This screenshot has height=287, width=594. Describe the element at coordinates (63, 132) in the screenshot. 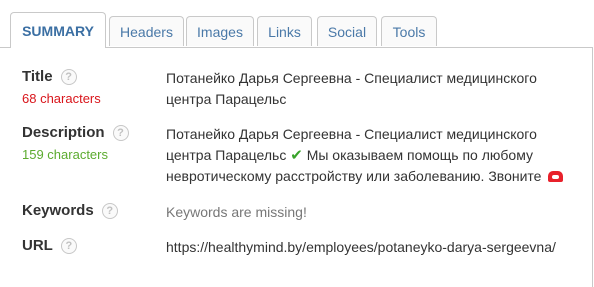

I see `description-label: Description` at that location.